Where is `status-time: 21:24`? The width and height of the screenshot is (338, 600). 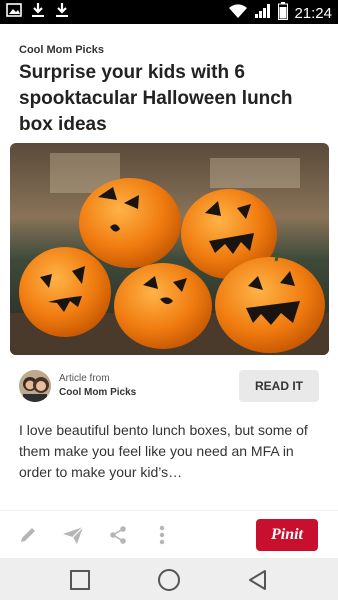
status-time: 21:24 is located at coordinates (313, 13).